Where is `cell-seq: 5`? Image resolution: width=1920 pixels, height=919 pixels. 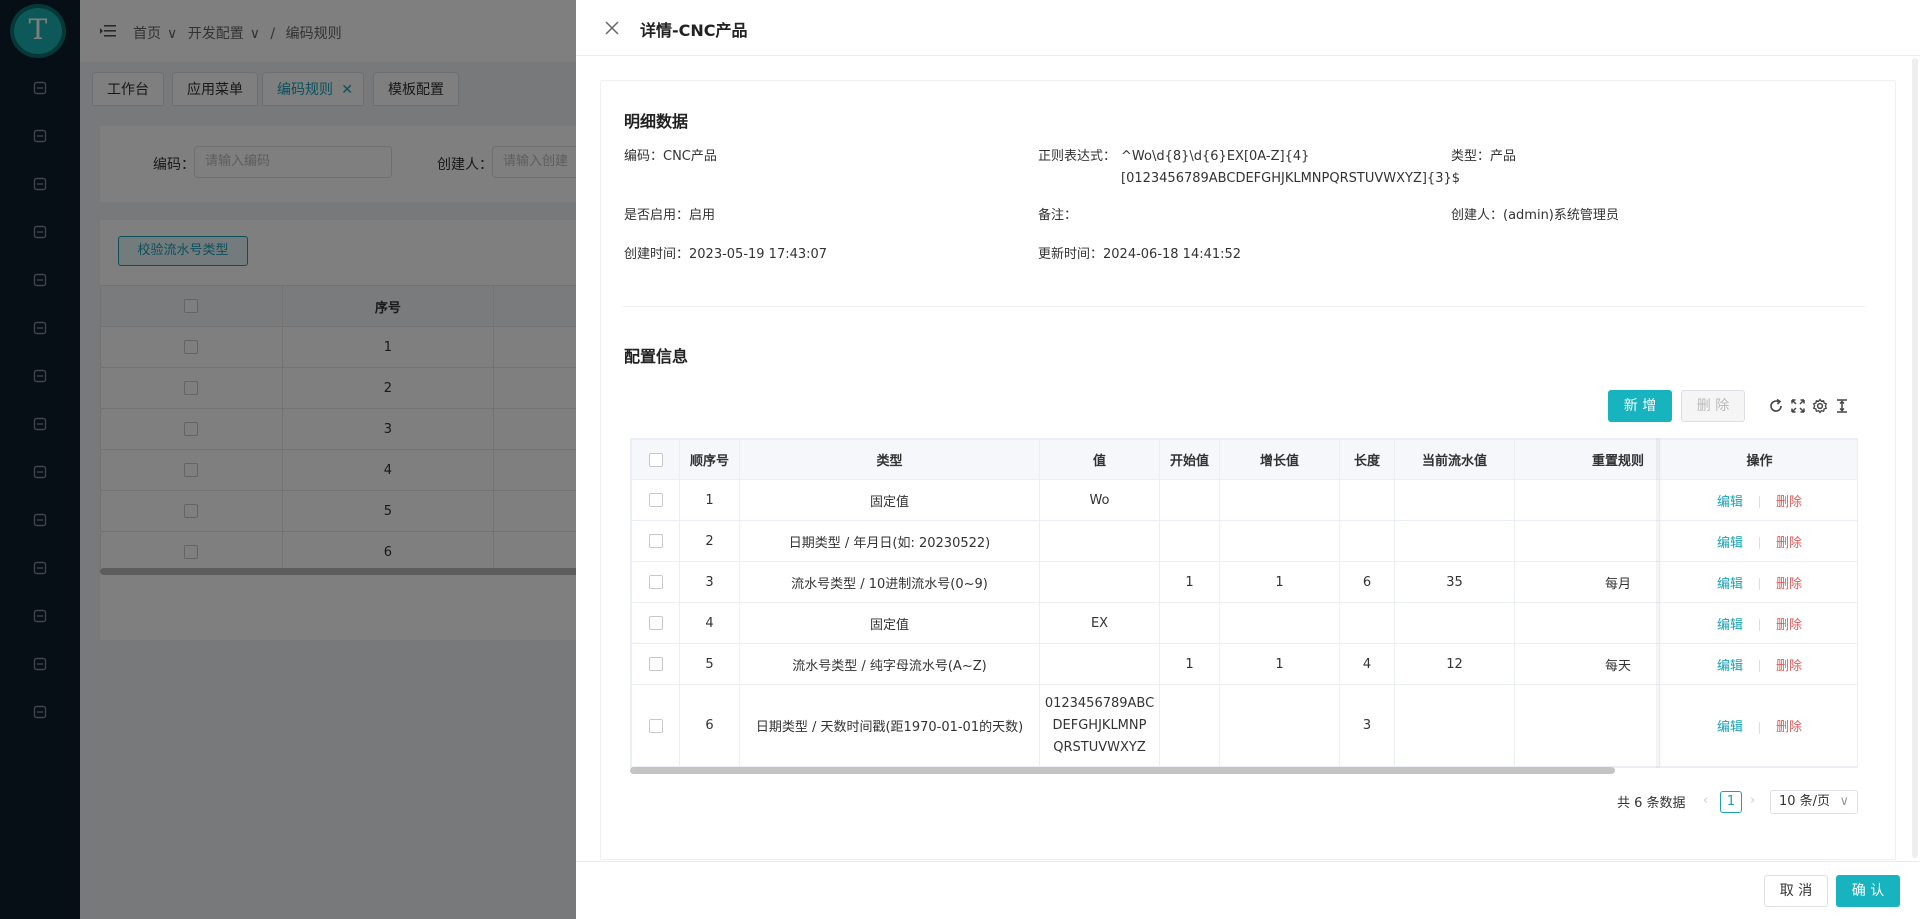
cell-seq: 5 is located at coordinates (709, 664).